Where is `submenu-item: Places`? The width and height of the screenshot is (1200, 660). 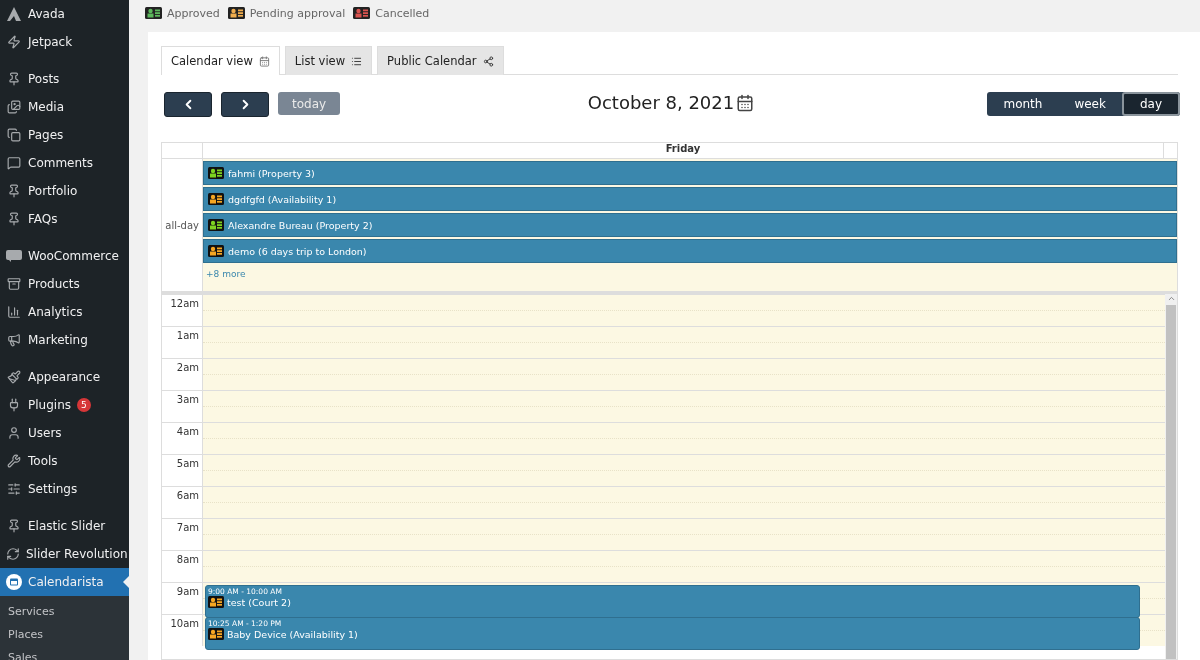 submenu-item: Places is located at coordinates (64, 634).